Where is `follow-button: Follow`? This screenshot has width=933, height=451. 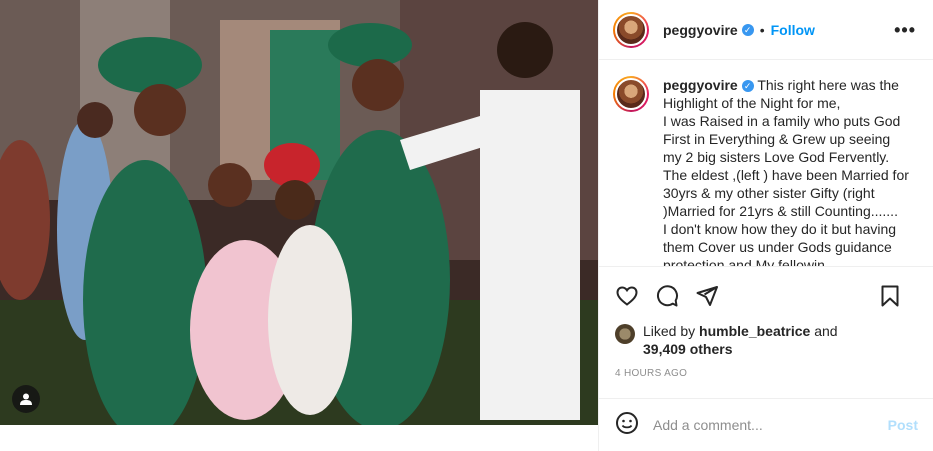 follow-button: Follow is located at coordinates (793, 30).